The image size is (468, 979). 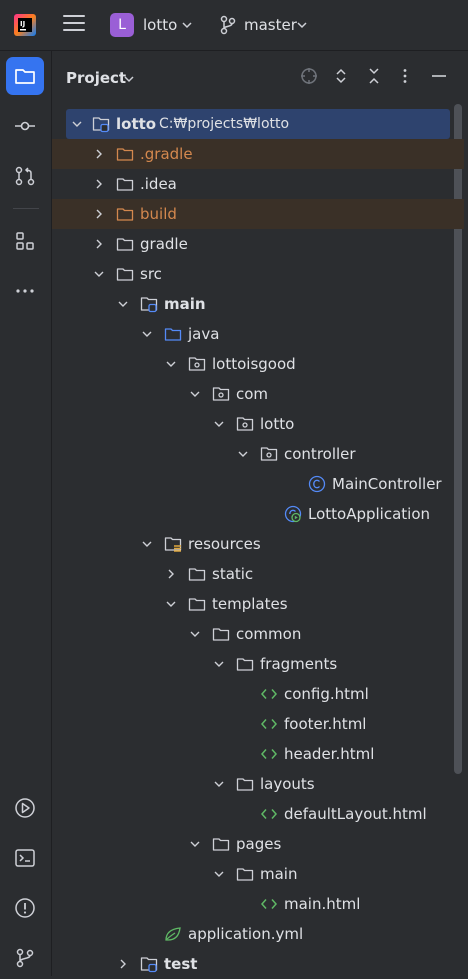 I want to click on run-icon, so click(x=25, y=808).